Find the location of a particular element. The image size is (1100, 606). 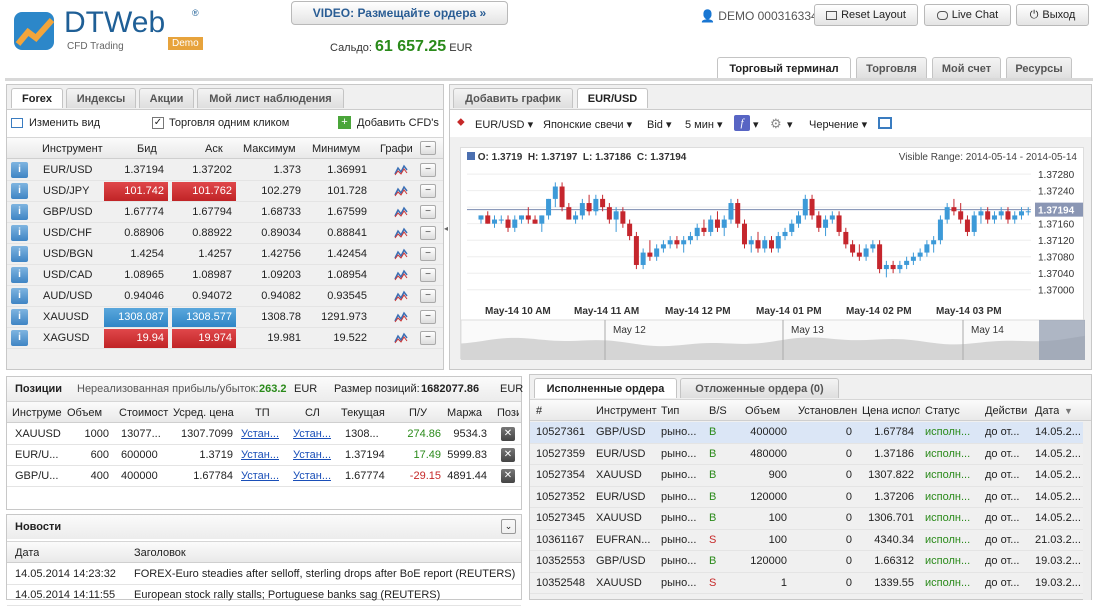

tab-add-chart: Добавить график is located at coordinates (513, 98).